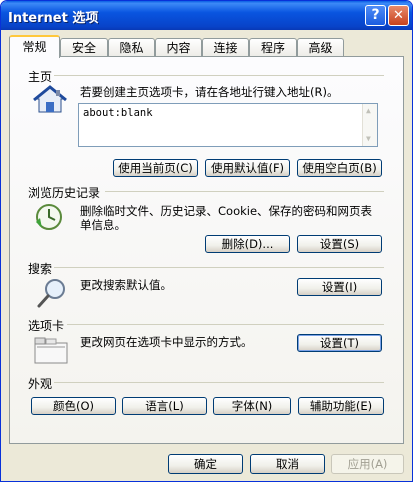 Image resolution: width=413 pixels, height=482 pixels. What do you see at coordinates (118, 113) in the screenshot?
I see `homepage-address-value: about:blank` at bounding box center [118, 113].